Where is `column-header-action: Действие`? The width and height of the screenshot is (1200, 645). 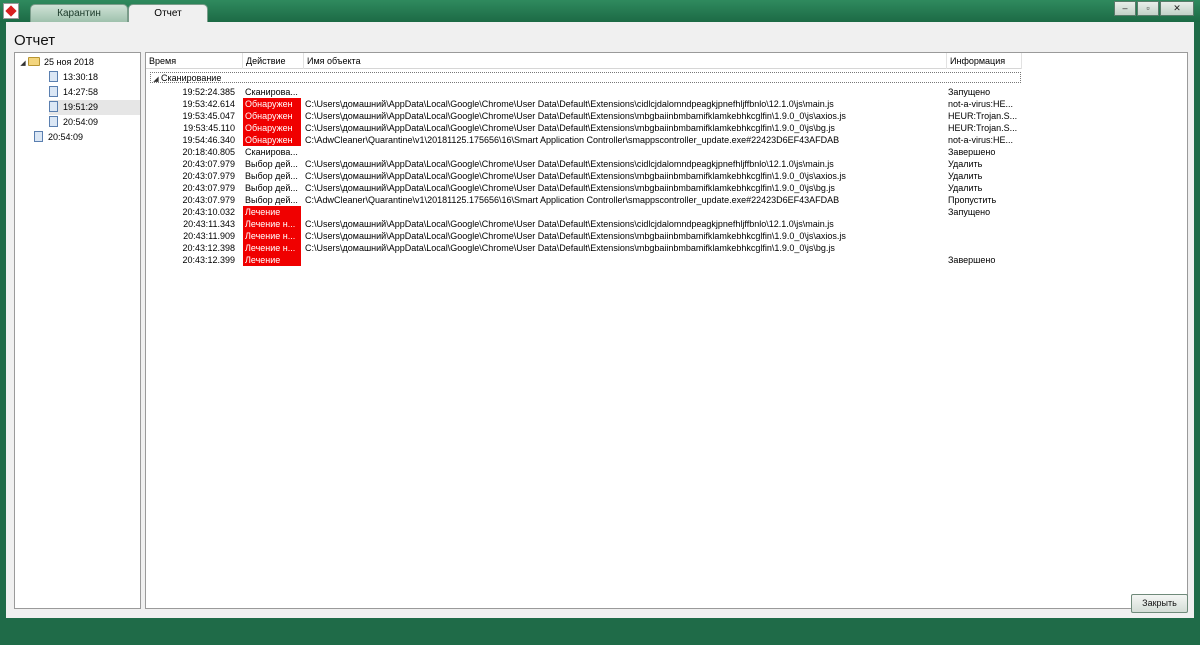 column-header-action: Действие is located at coordinates (273, 61).